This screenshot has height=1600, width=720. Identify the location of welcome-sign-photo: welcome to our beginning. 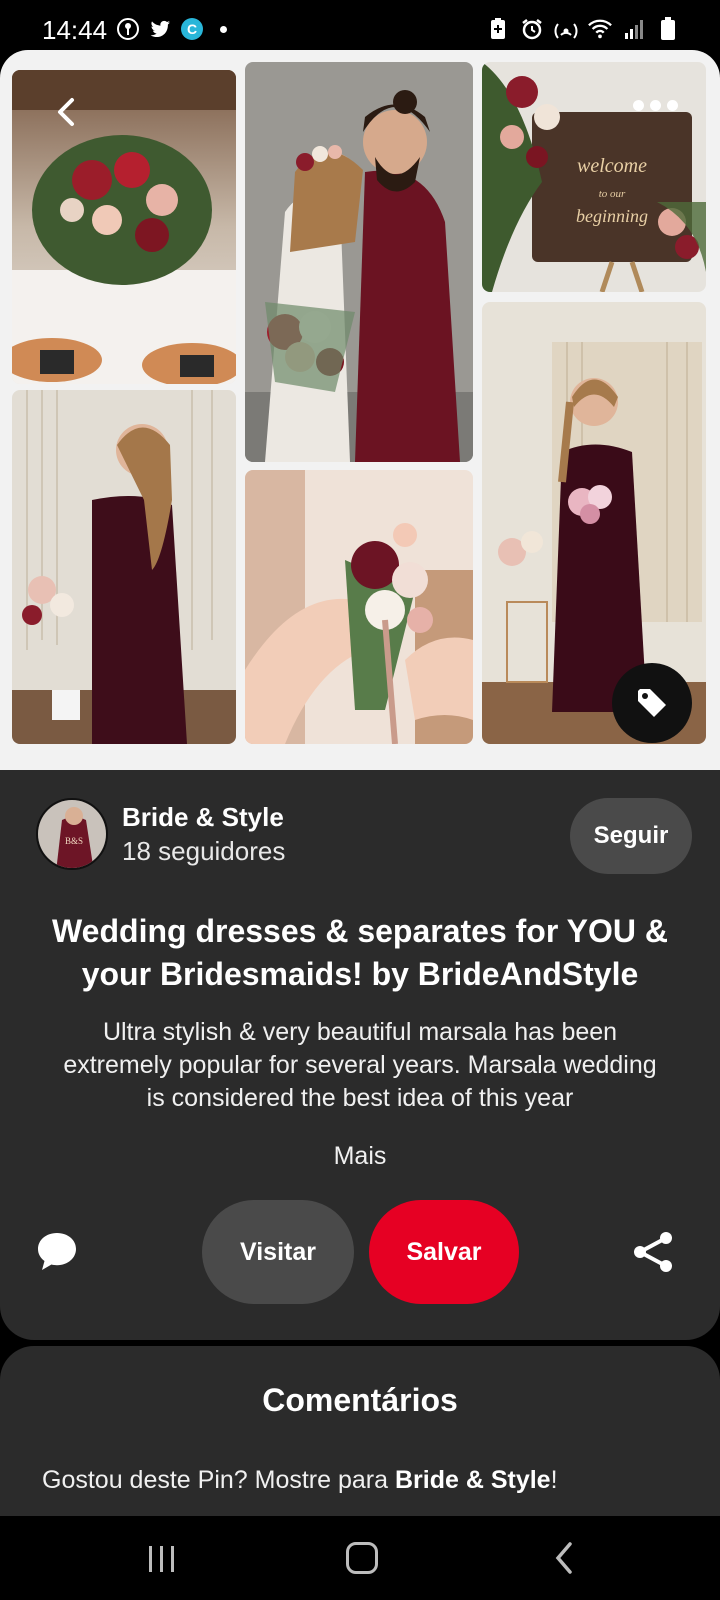
(594, 177).